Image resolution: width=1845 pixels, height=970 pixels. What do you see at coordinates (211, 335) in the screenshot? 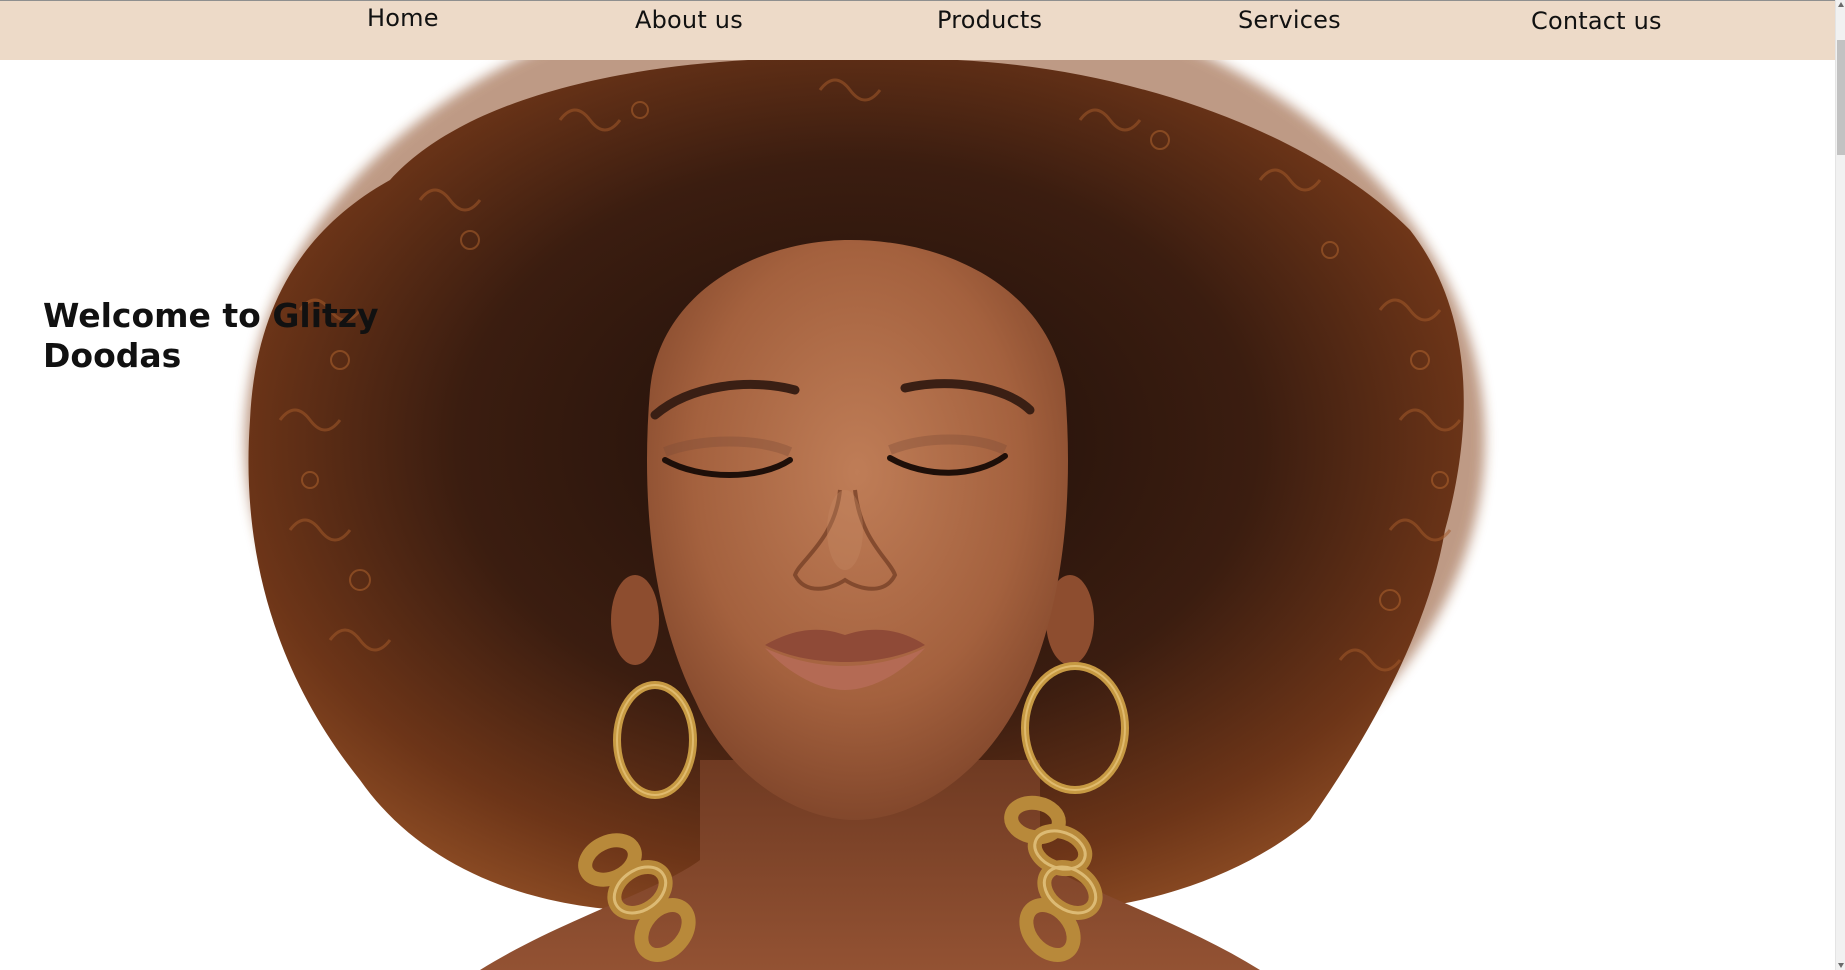
I see `hero-heading: Welcome to Glitzy Doodas` at bounding box center [211, 335].